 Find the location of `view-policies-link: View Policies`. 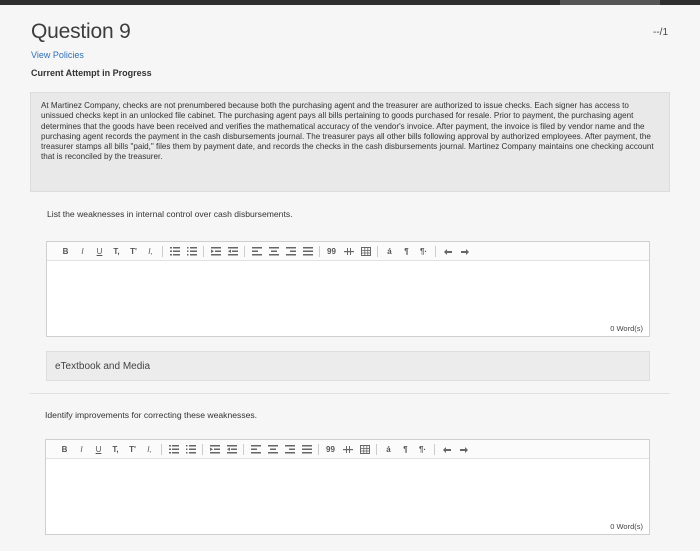

view-policies-link: View Policies is located at coordinates (57, 55).